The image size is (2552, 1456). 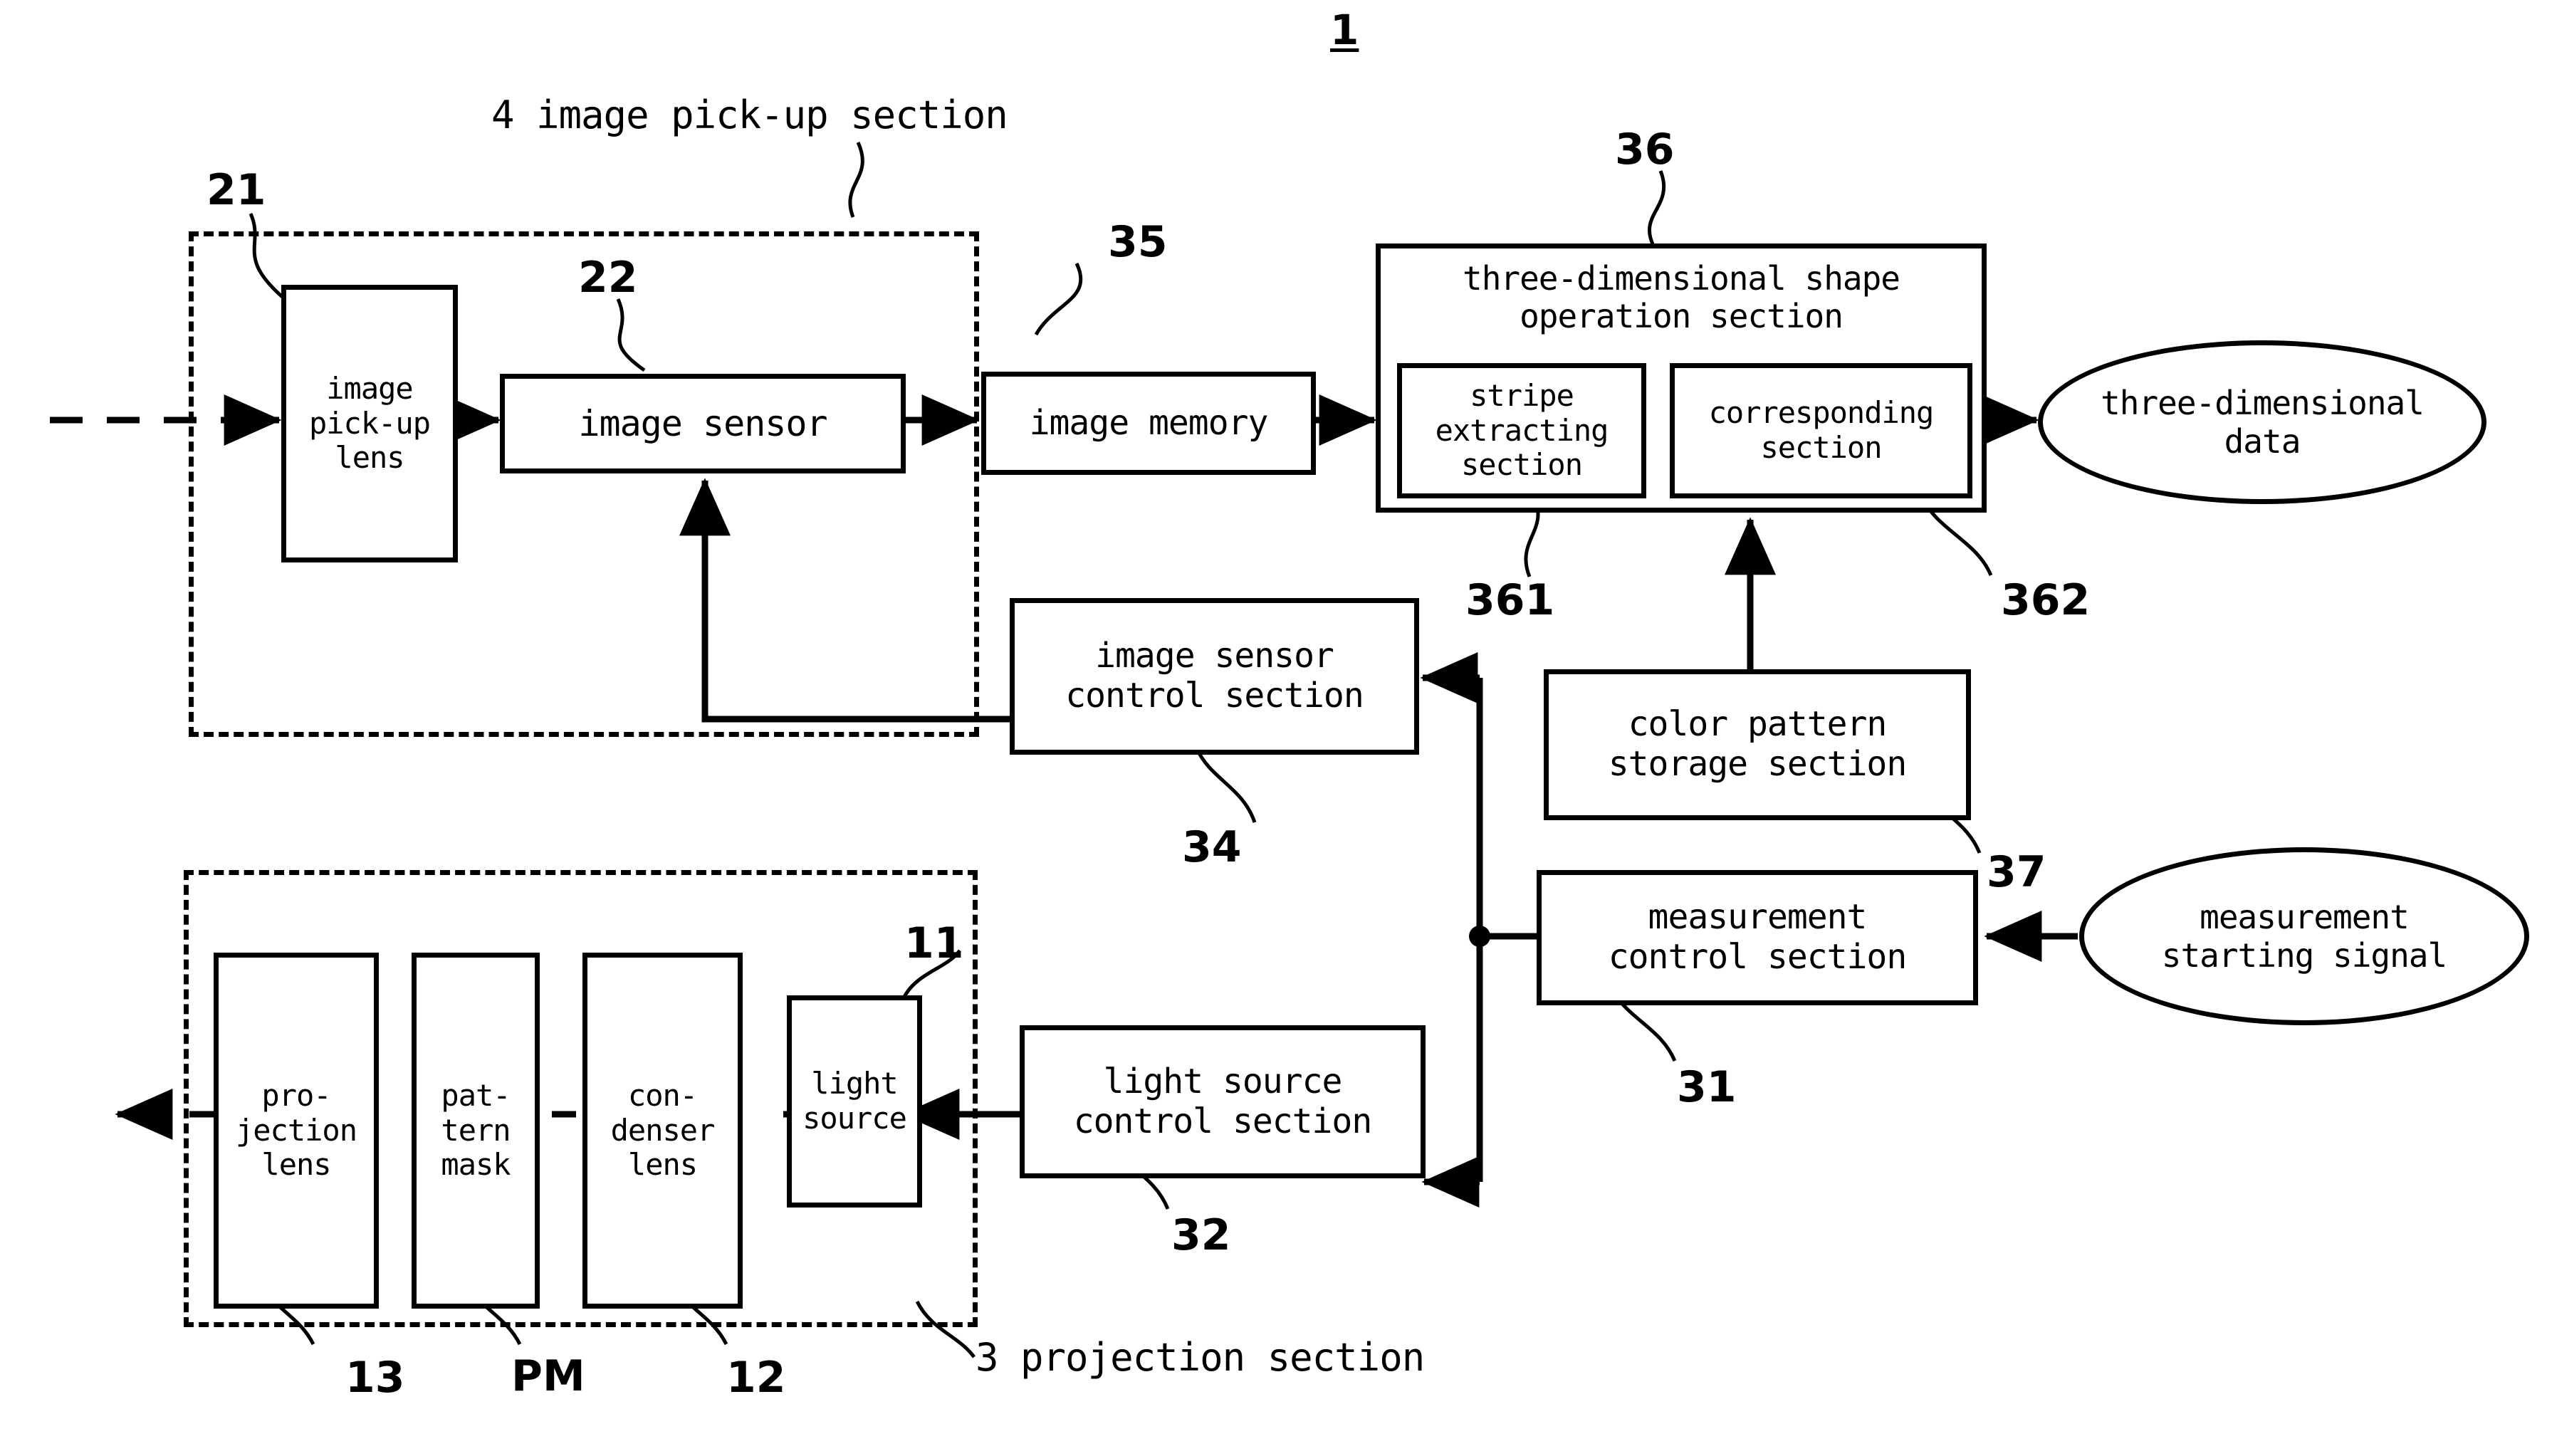 I want to click on block-stripe-extracting-section-label: stripe extracting section, so click(x=1522, y=430).